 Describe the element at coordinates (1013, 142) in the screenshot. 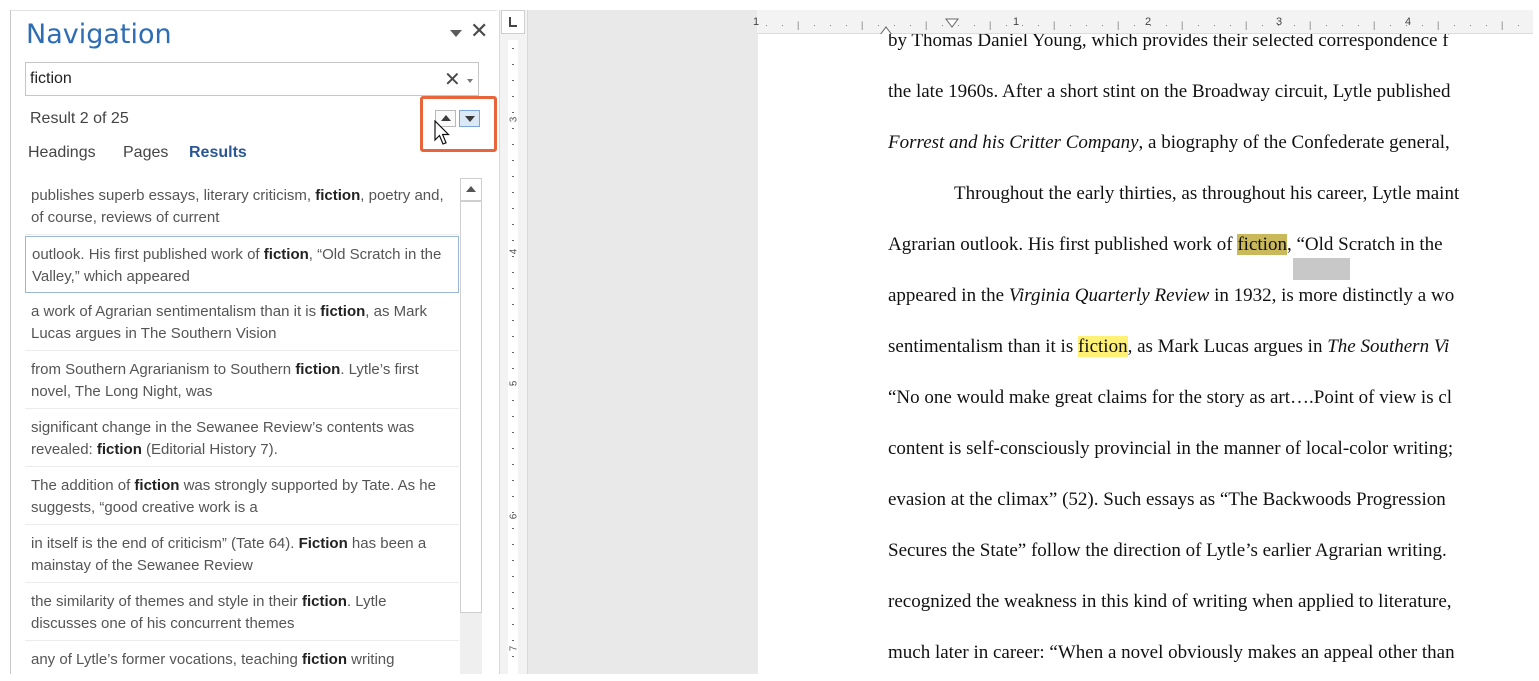

I see `document-text: Forrest and his Critter Company` at that location.